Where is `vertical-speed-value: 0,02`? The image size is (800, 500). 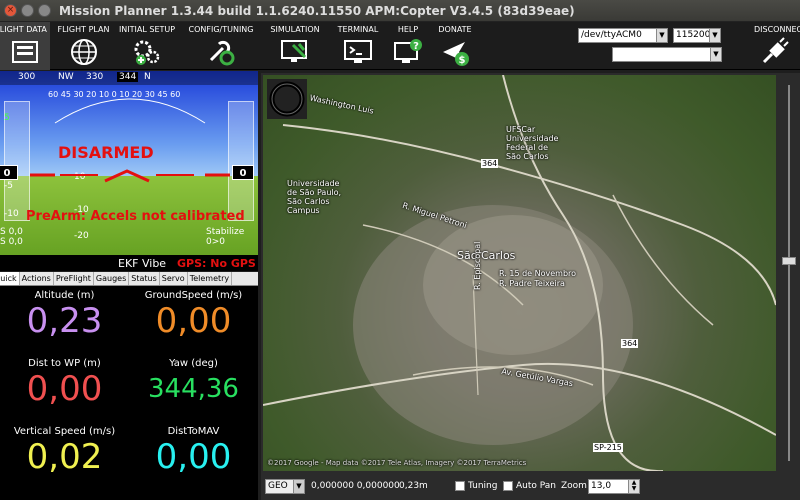 vertical-speed-value: 0,02 is located at coordinates (64, 457).